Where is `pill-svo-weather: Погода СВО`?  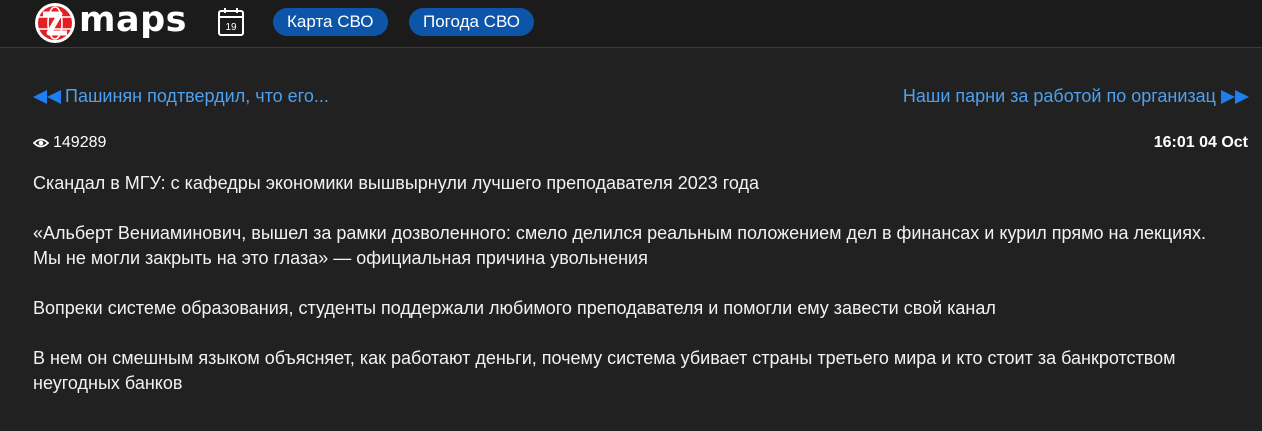 pill-svo-weather: Погода СВО is located at coordinates (471, 22).